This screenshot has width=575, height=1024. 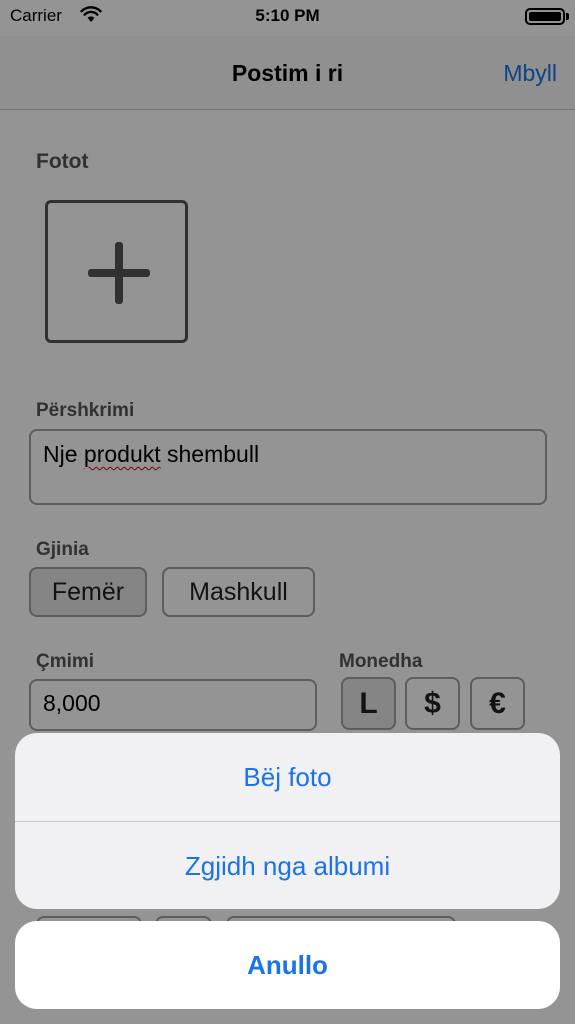 I want to click on choose-from-album-button: Zgjidh nga albumi, so click(x=287, y=865).